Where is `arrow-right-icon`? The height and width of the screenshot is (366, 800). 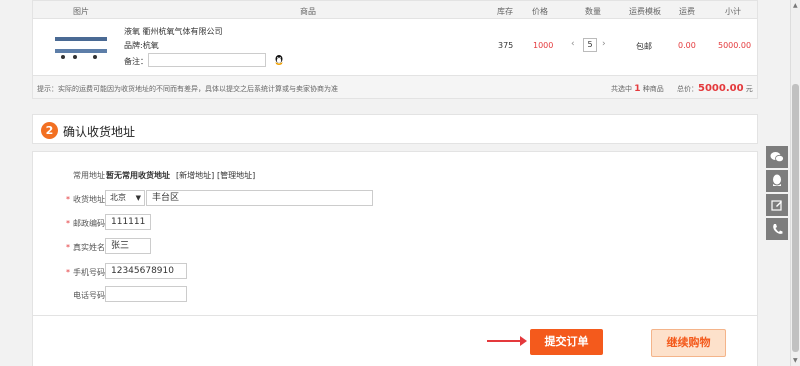
arrow-right-icon is located at coordinates (507, 341).